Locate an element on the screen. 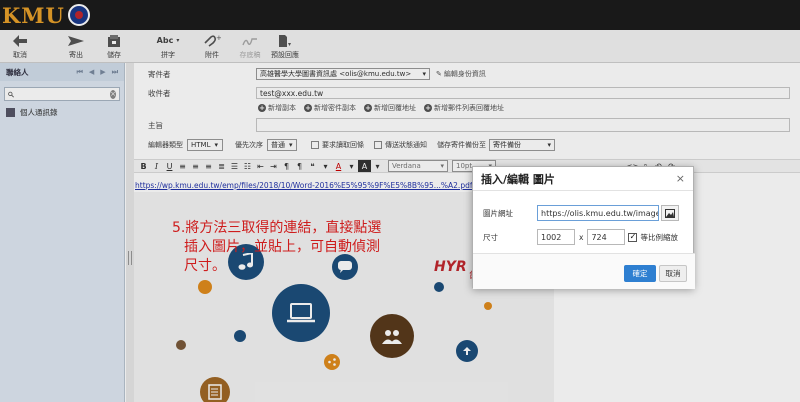 This screenshot has height=402, width=800. close-icon: × is located at coordinates (680, 178).